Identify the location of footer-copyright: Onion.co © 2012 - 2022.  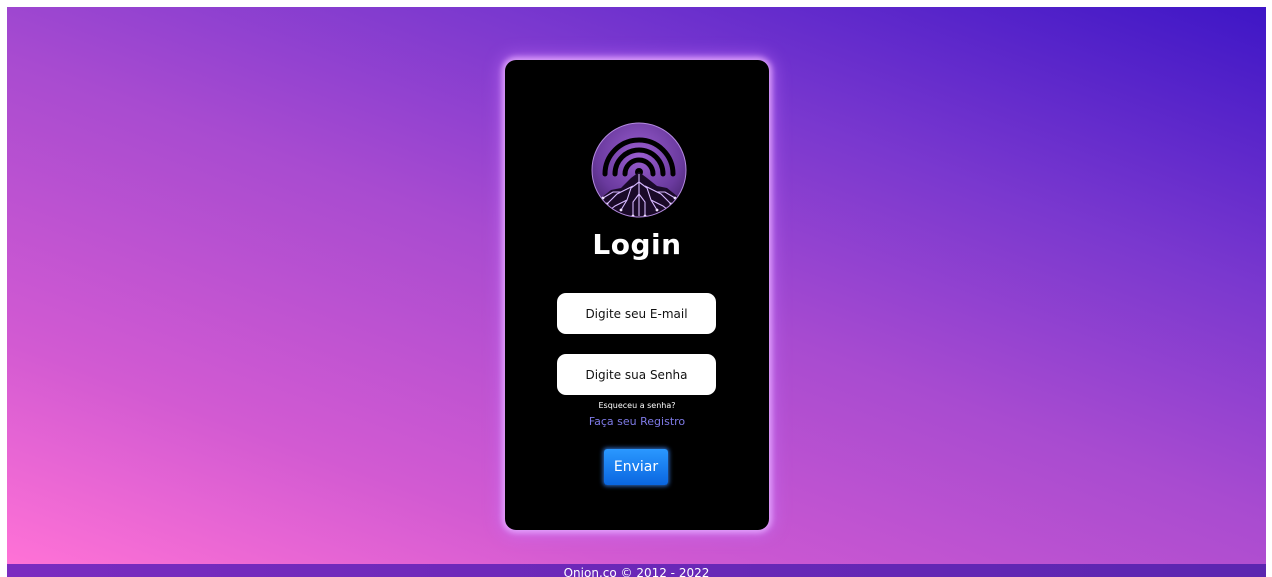
(636, 571).